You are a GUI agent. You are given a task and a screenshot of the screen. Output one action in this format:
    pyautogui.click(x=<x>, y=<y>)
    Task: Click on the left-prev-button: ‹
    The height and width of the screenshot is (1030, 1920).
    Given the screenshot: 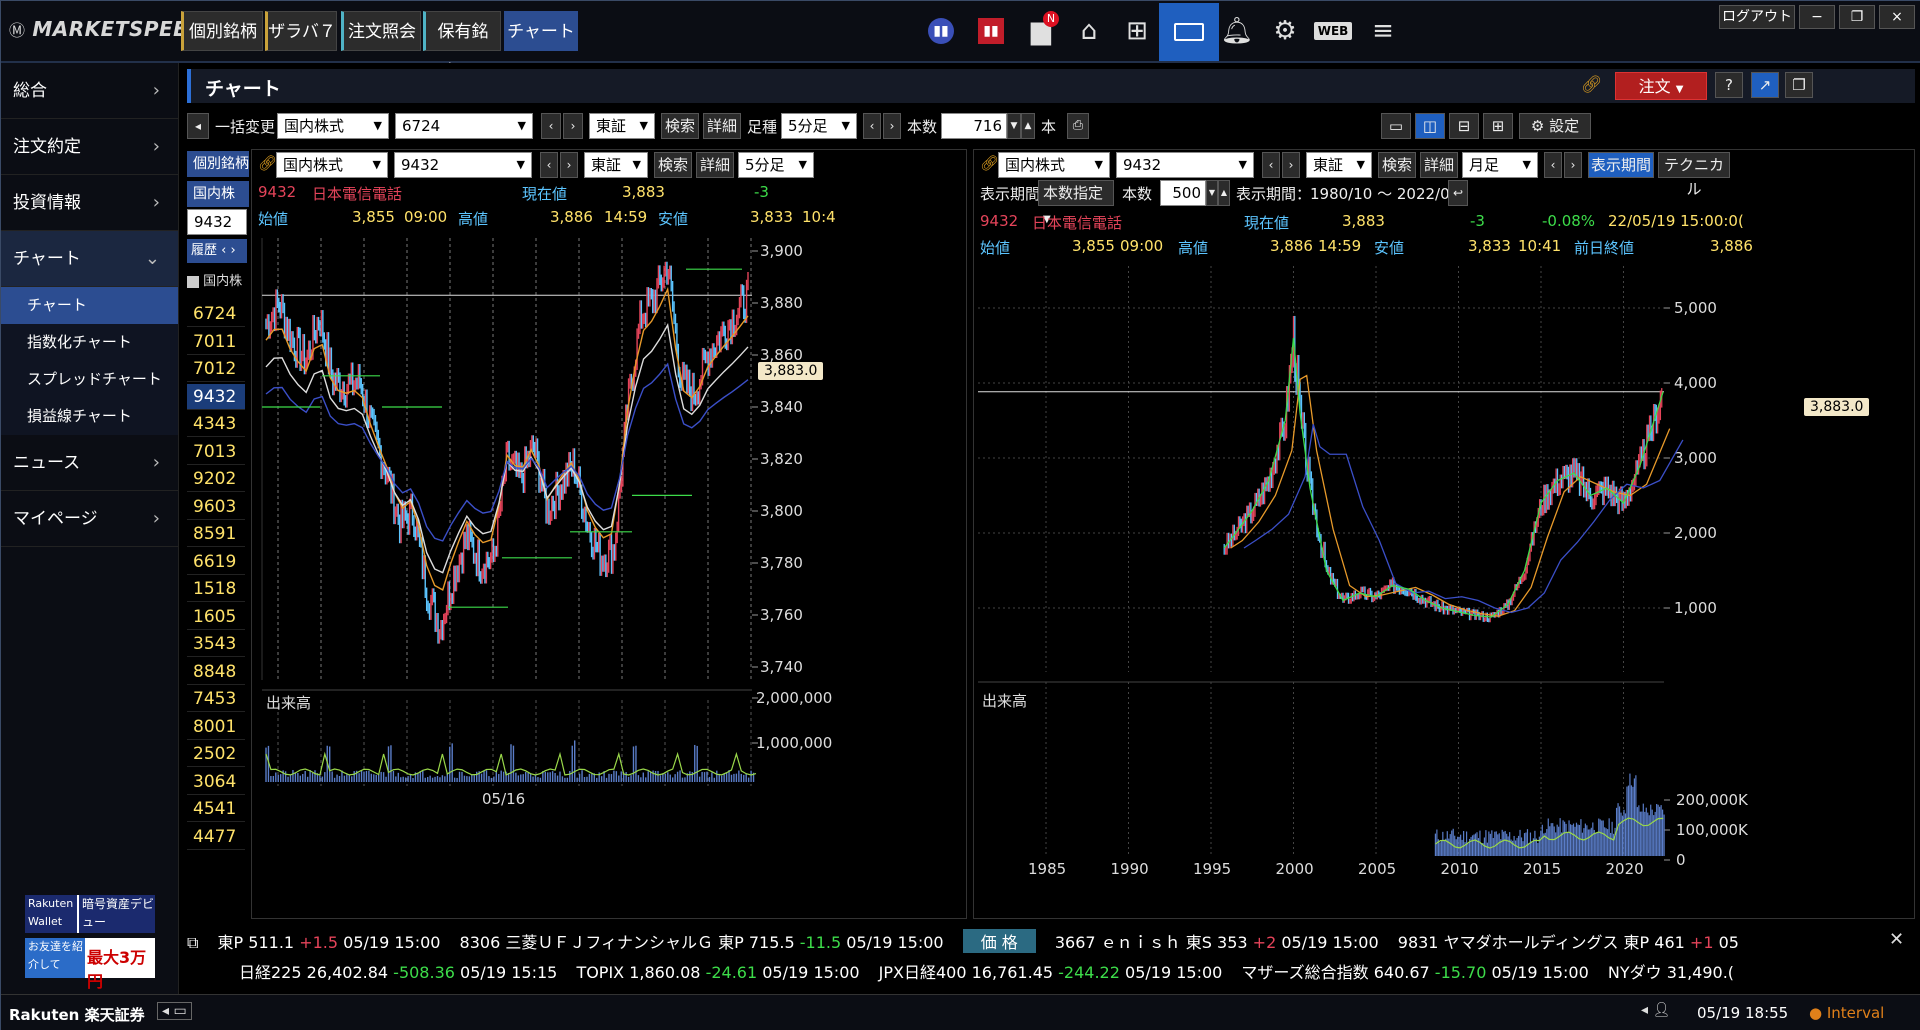 What is the action you would take?
    pyautogui.click(x=549, y=165)
    